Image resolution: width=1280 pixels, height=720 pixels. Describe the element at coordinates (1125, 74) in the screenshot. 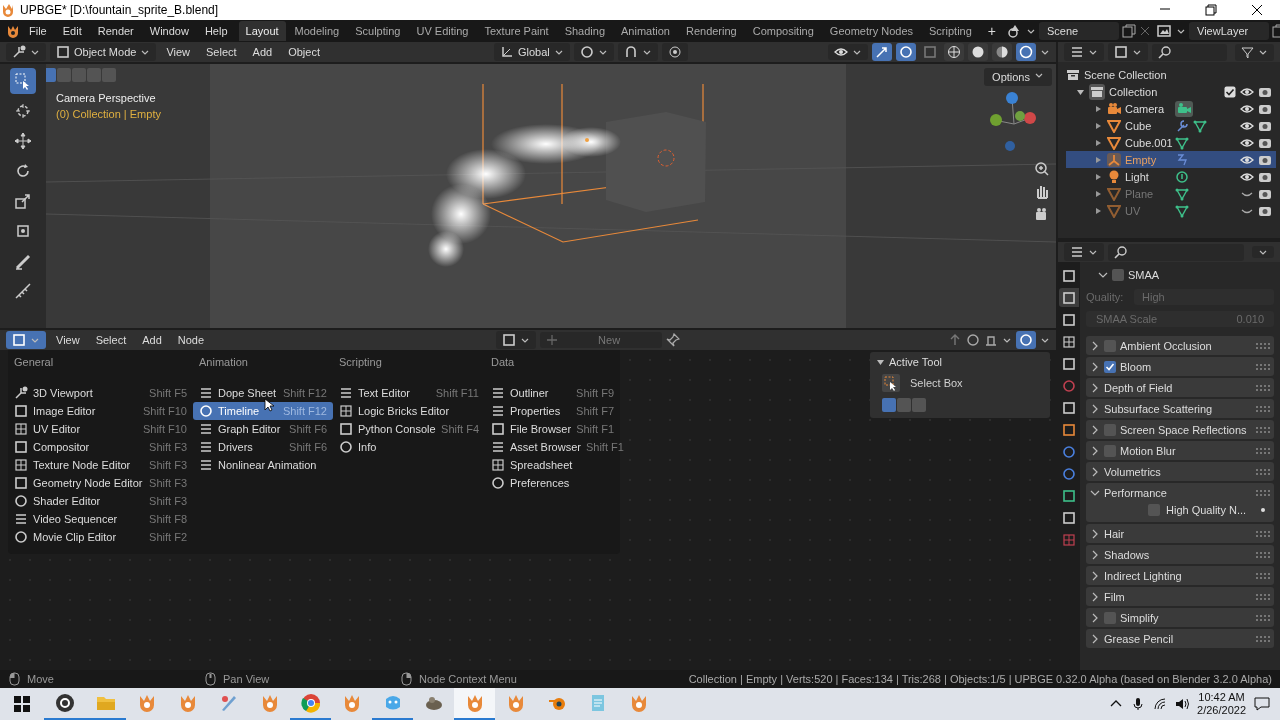

I see `tree-item: Scene Collection` at that location.